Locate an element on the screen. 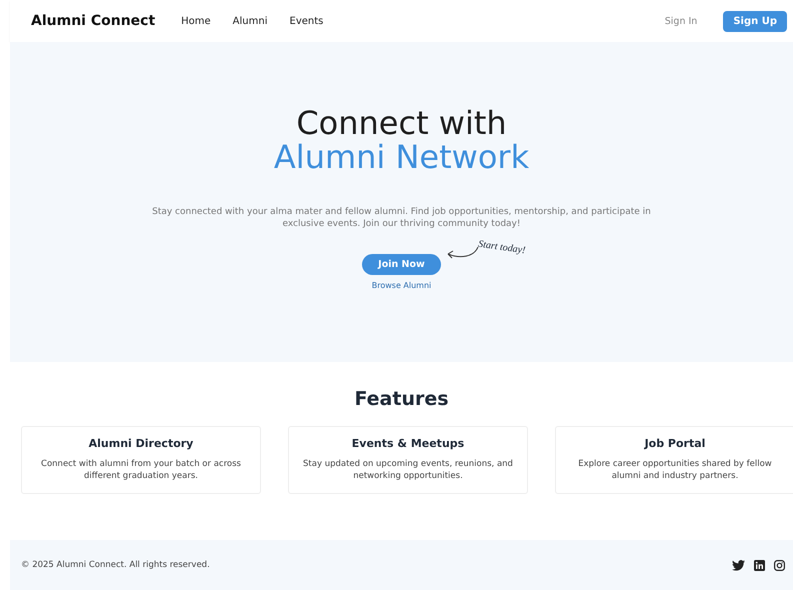 The width and height of the screenshot is (793, 590). linkedin-icon is located at coordinates (759, 565).